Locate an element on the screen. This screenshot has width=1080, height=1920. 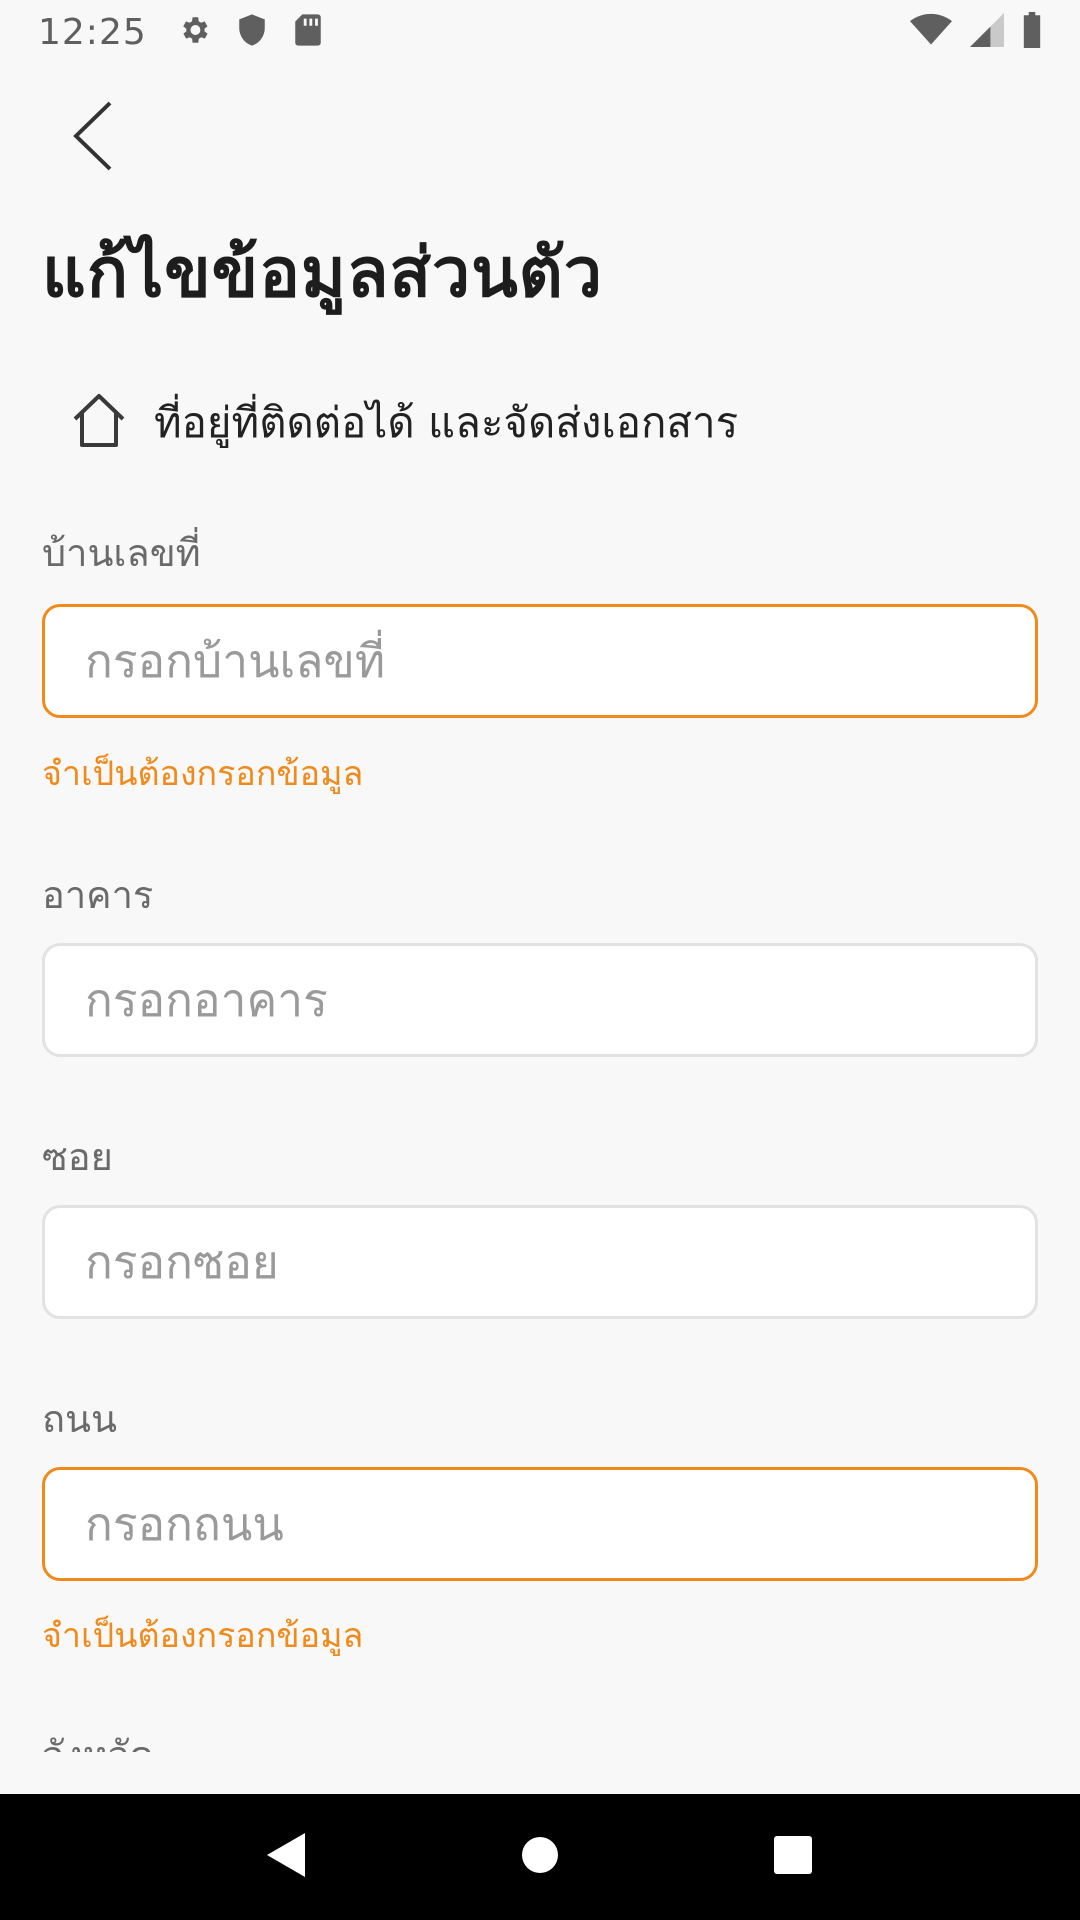
battery-icon is located at coordinates (1032, 32).